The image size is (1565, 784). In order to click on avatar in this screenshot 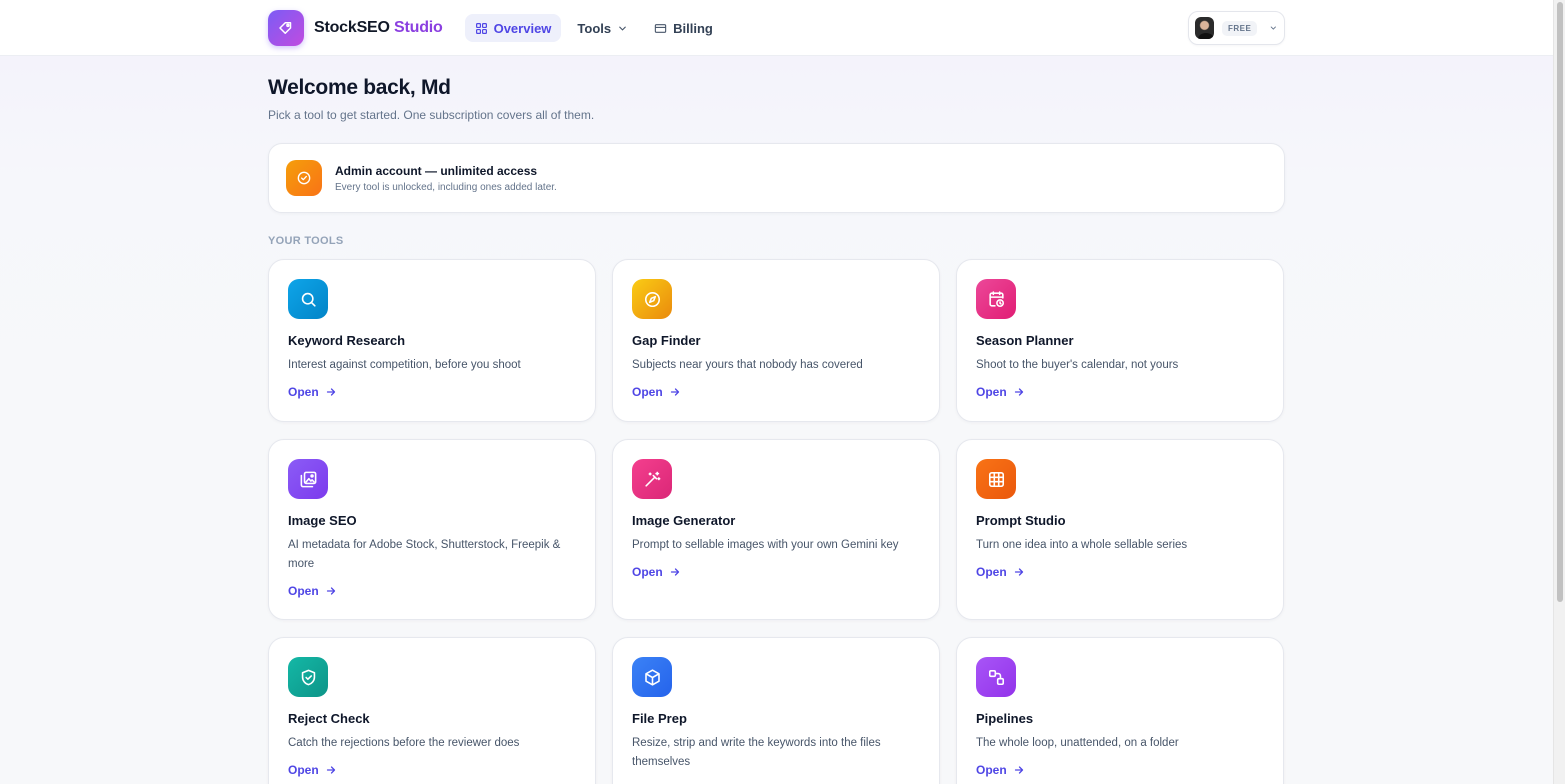, I will do `click(1205, 28)`.